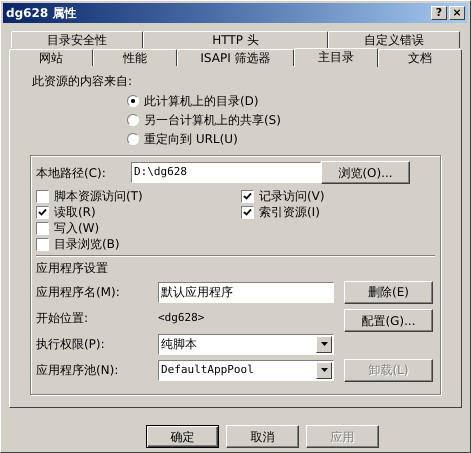 The height and width of the screenshot is (453, 471). What do you see at coordinates (70, 344) in the screenshot?
I see `field-label: 执行权限(P):` at bounding box center [70, 344].